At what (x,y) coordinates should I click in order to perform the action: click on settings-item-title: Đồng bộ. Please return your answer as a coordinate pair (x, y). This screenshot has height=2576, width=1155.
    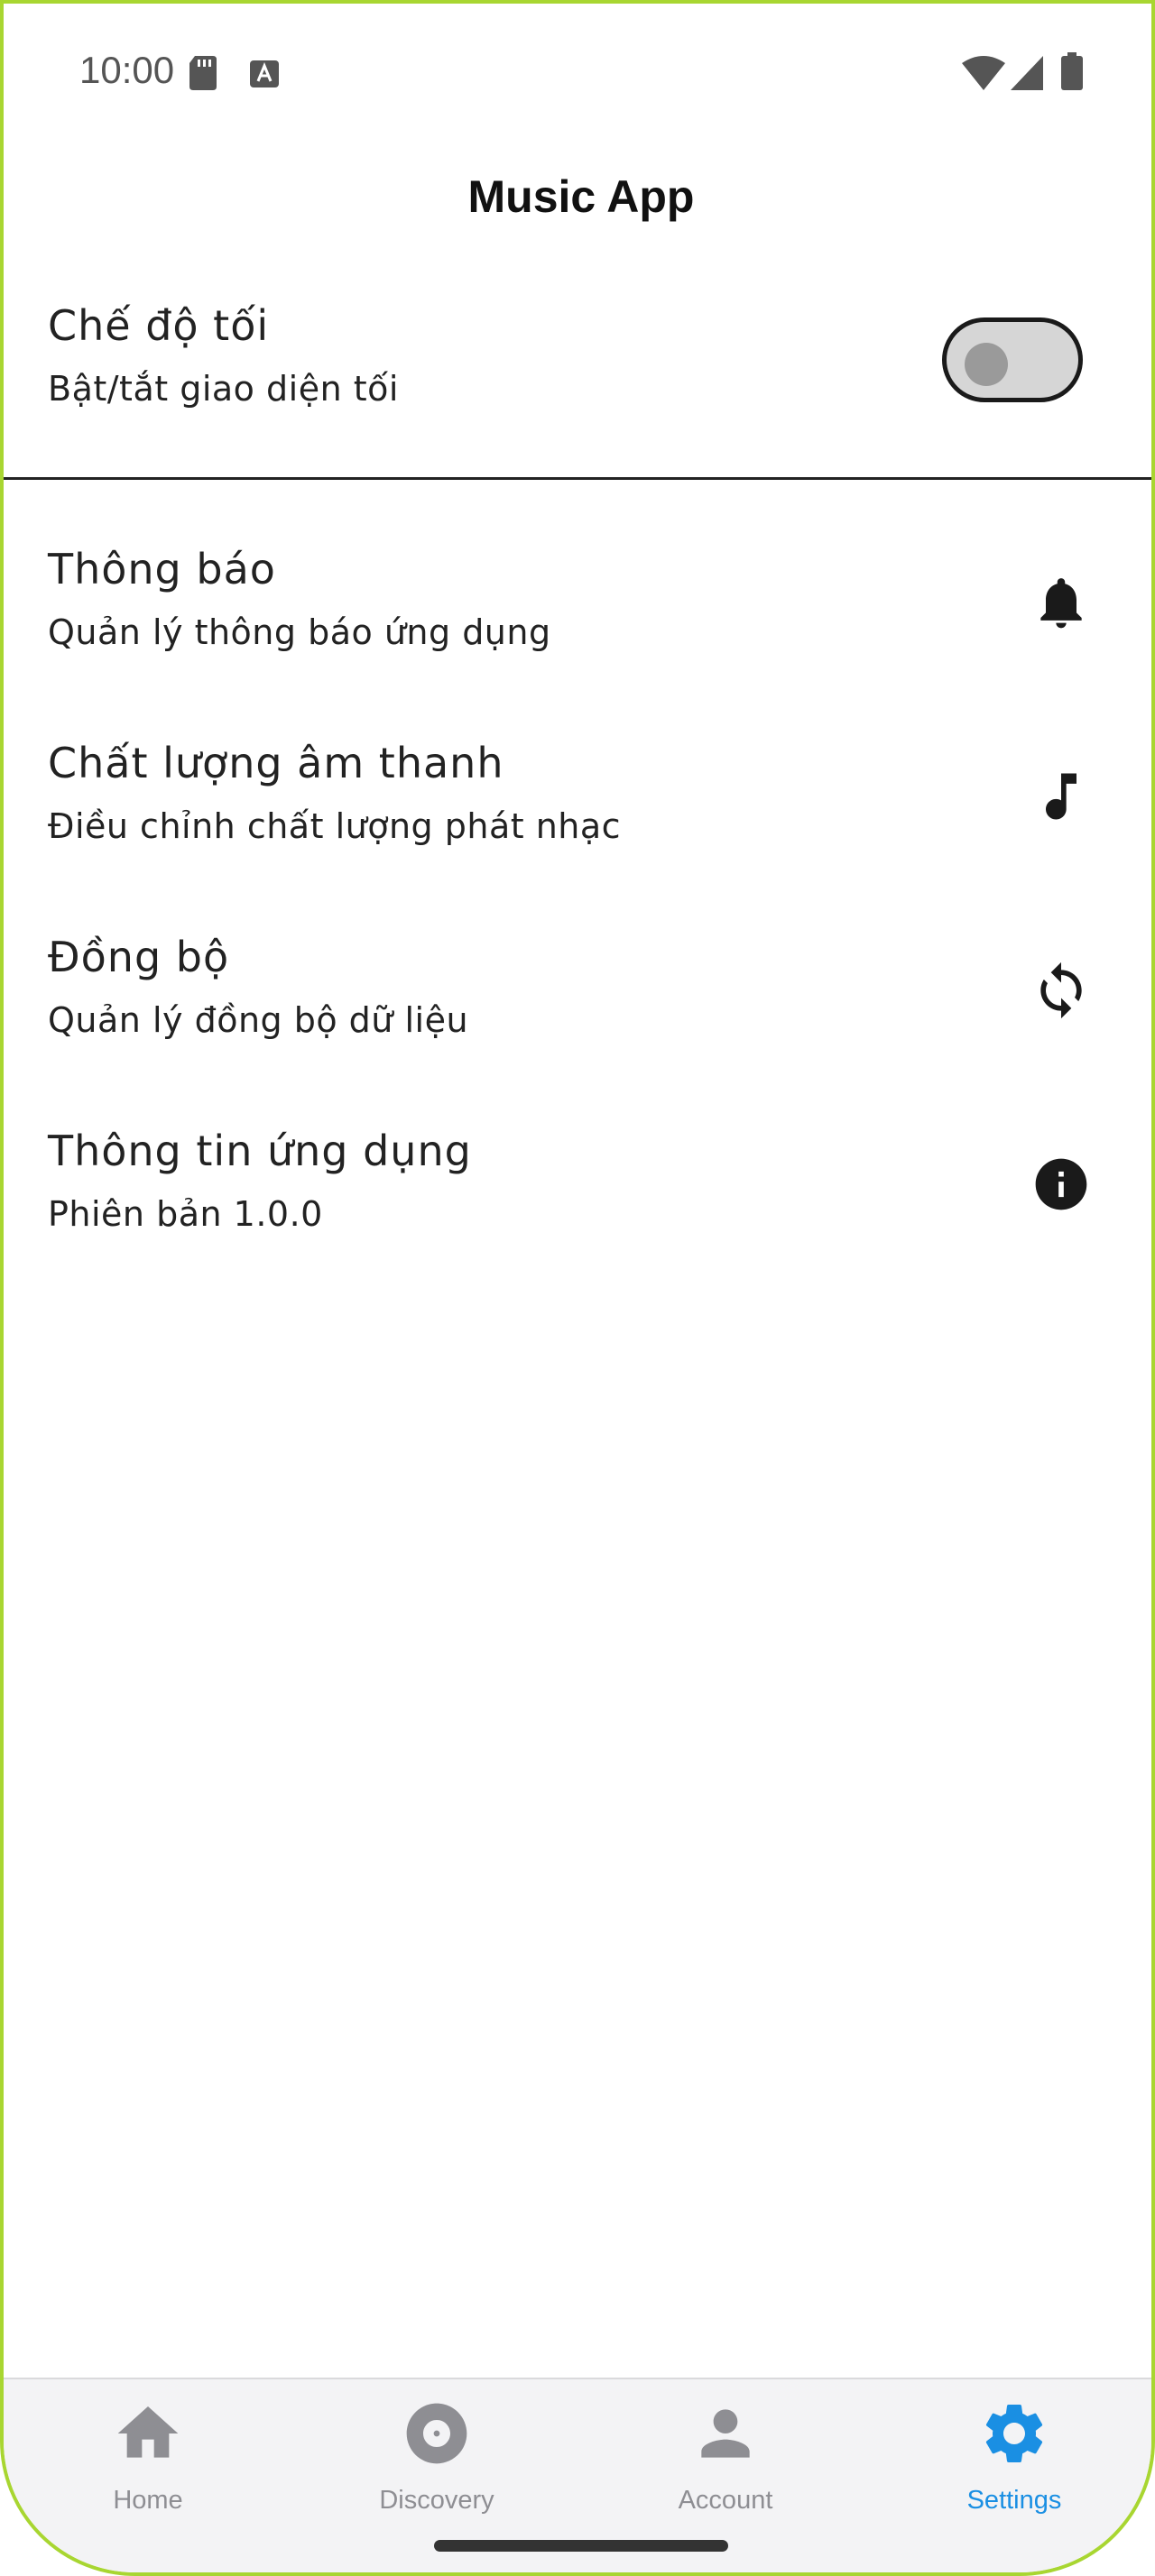
    Looking at the image, I should click on (139, 957).